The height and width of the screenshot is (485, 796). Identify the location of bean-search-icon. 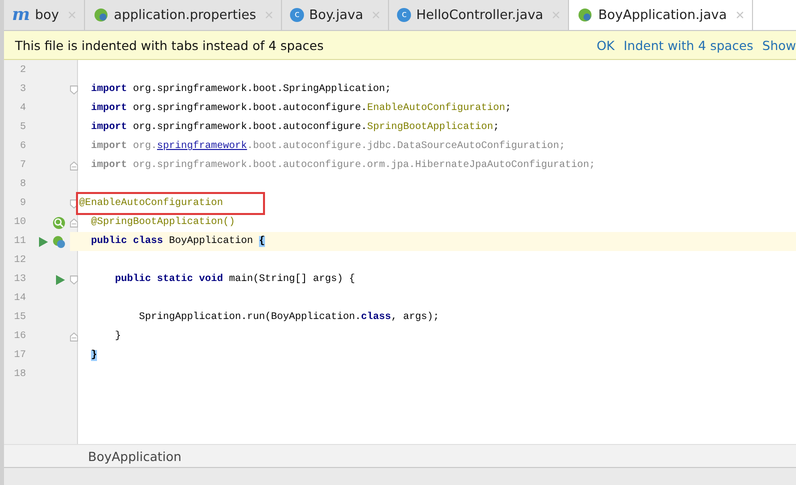
(59, 223).